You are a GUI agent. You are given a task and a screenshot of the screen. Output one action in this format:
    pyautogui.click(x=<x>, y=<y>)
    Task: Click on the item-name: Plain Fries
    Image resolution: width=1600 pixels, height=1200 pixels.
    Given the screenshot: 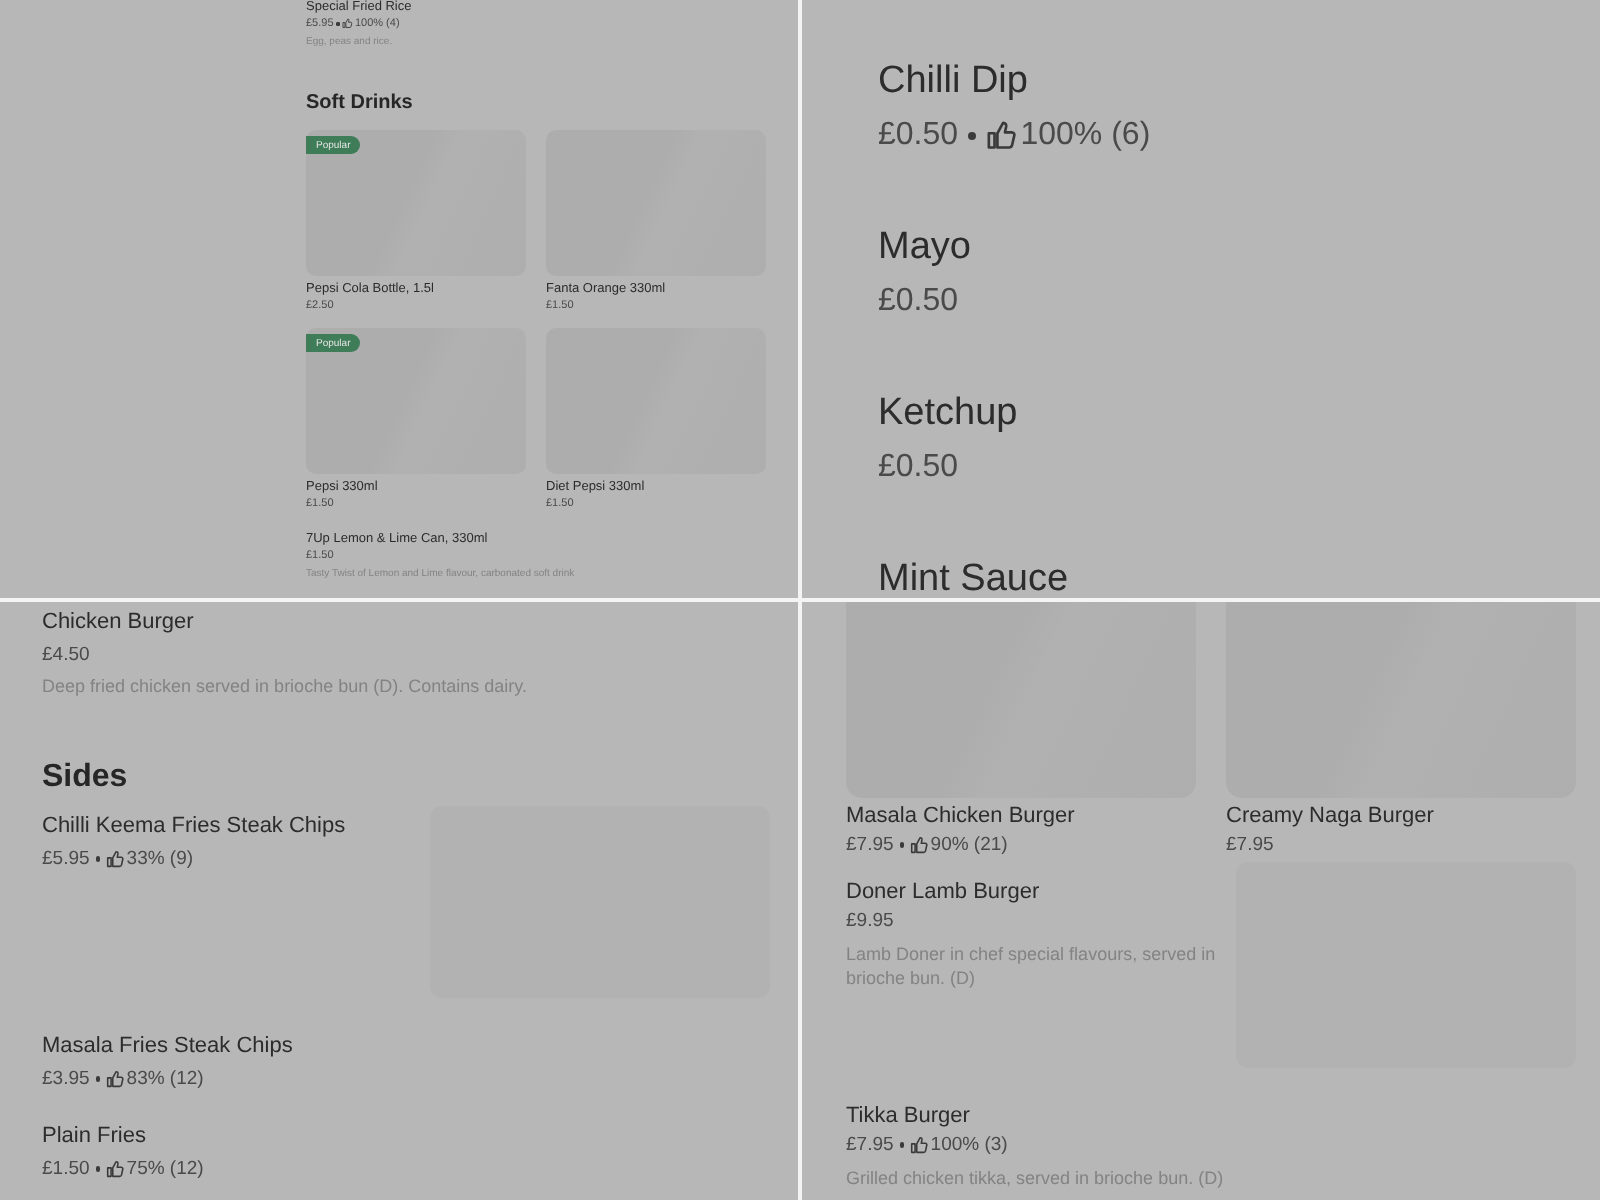 What is the action you would take?
    pyautogui.click(x=123, y=1136)
    